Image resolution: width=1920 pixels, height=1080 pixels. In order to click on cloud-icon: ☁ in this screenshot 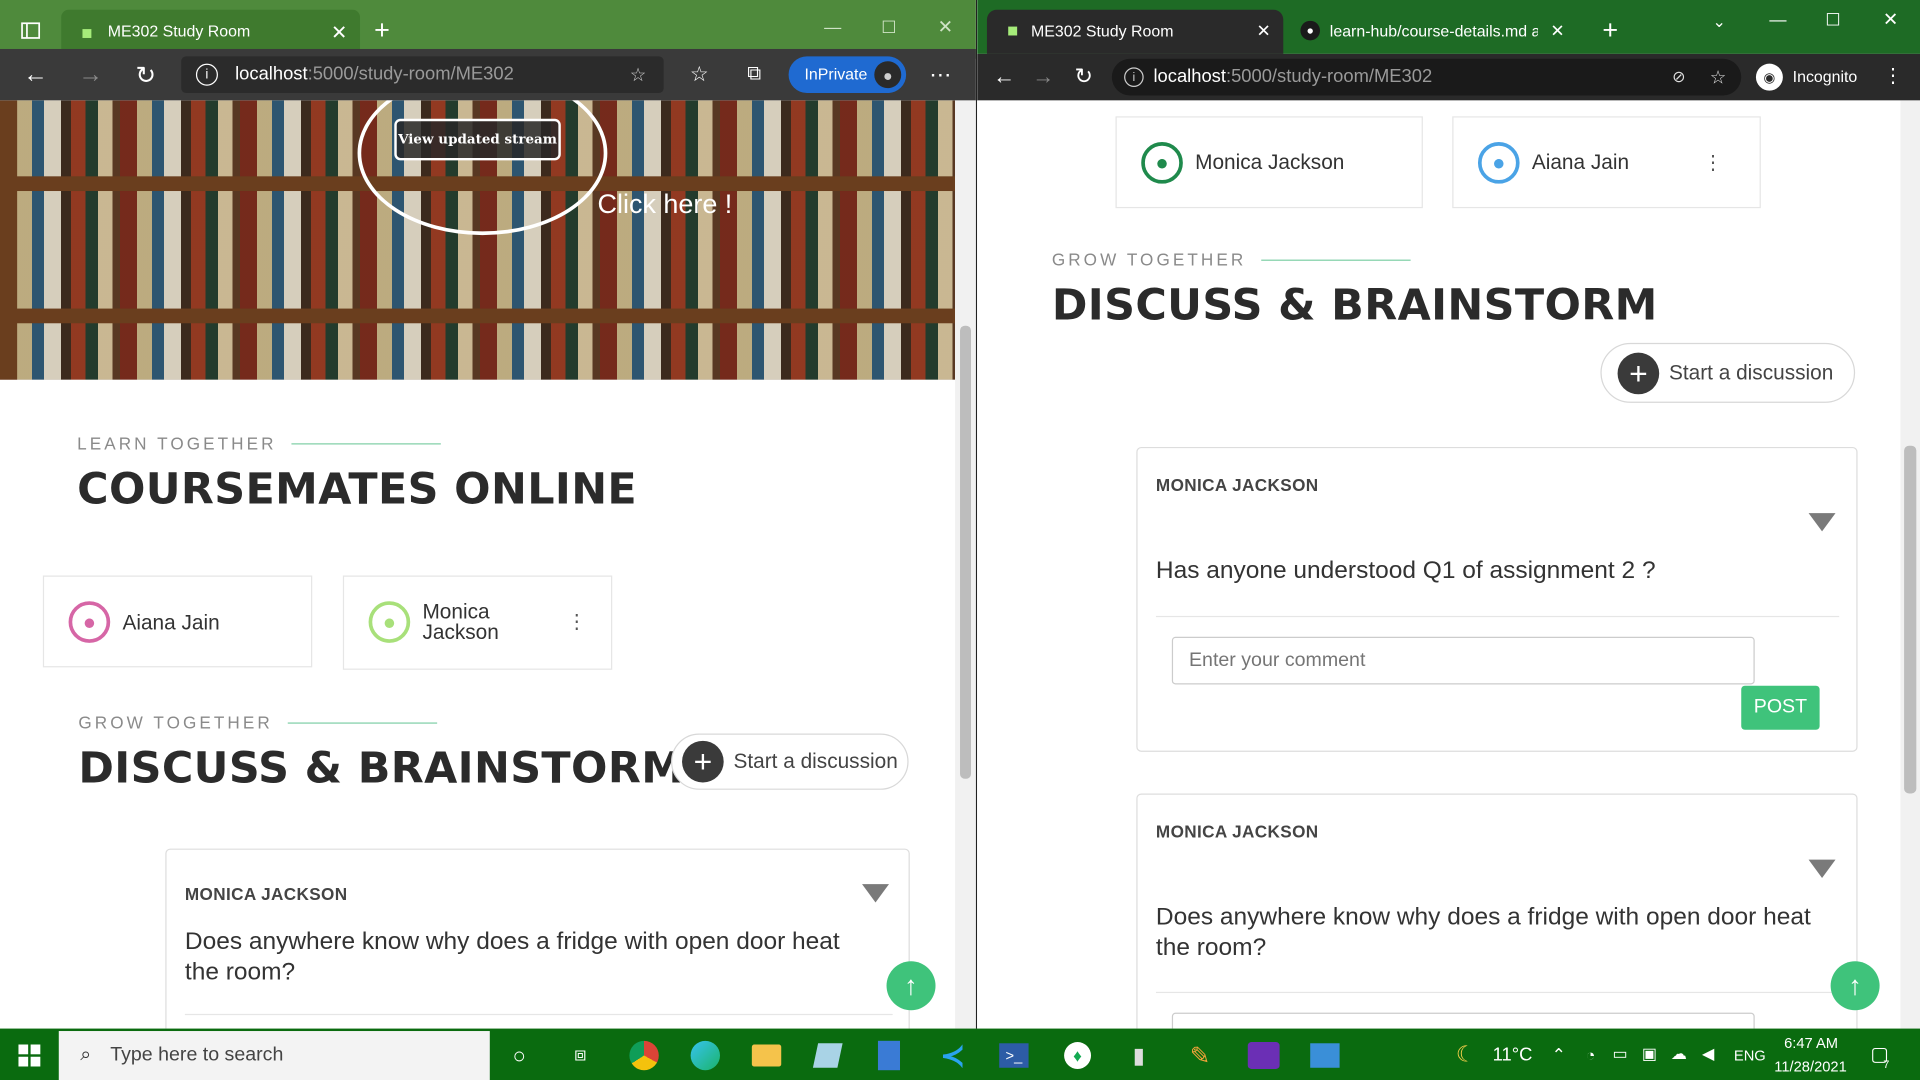, I will do `click(1679, 1054)`.